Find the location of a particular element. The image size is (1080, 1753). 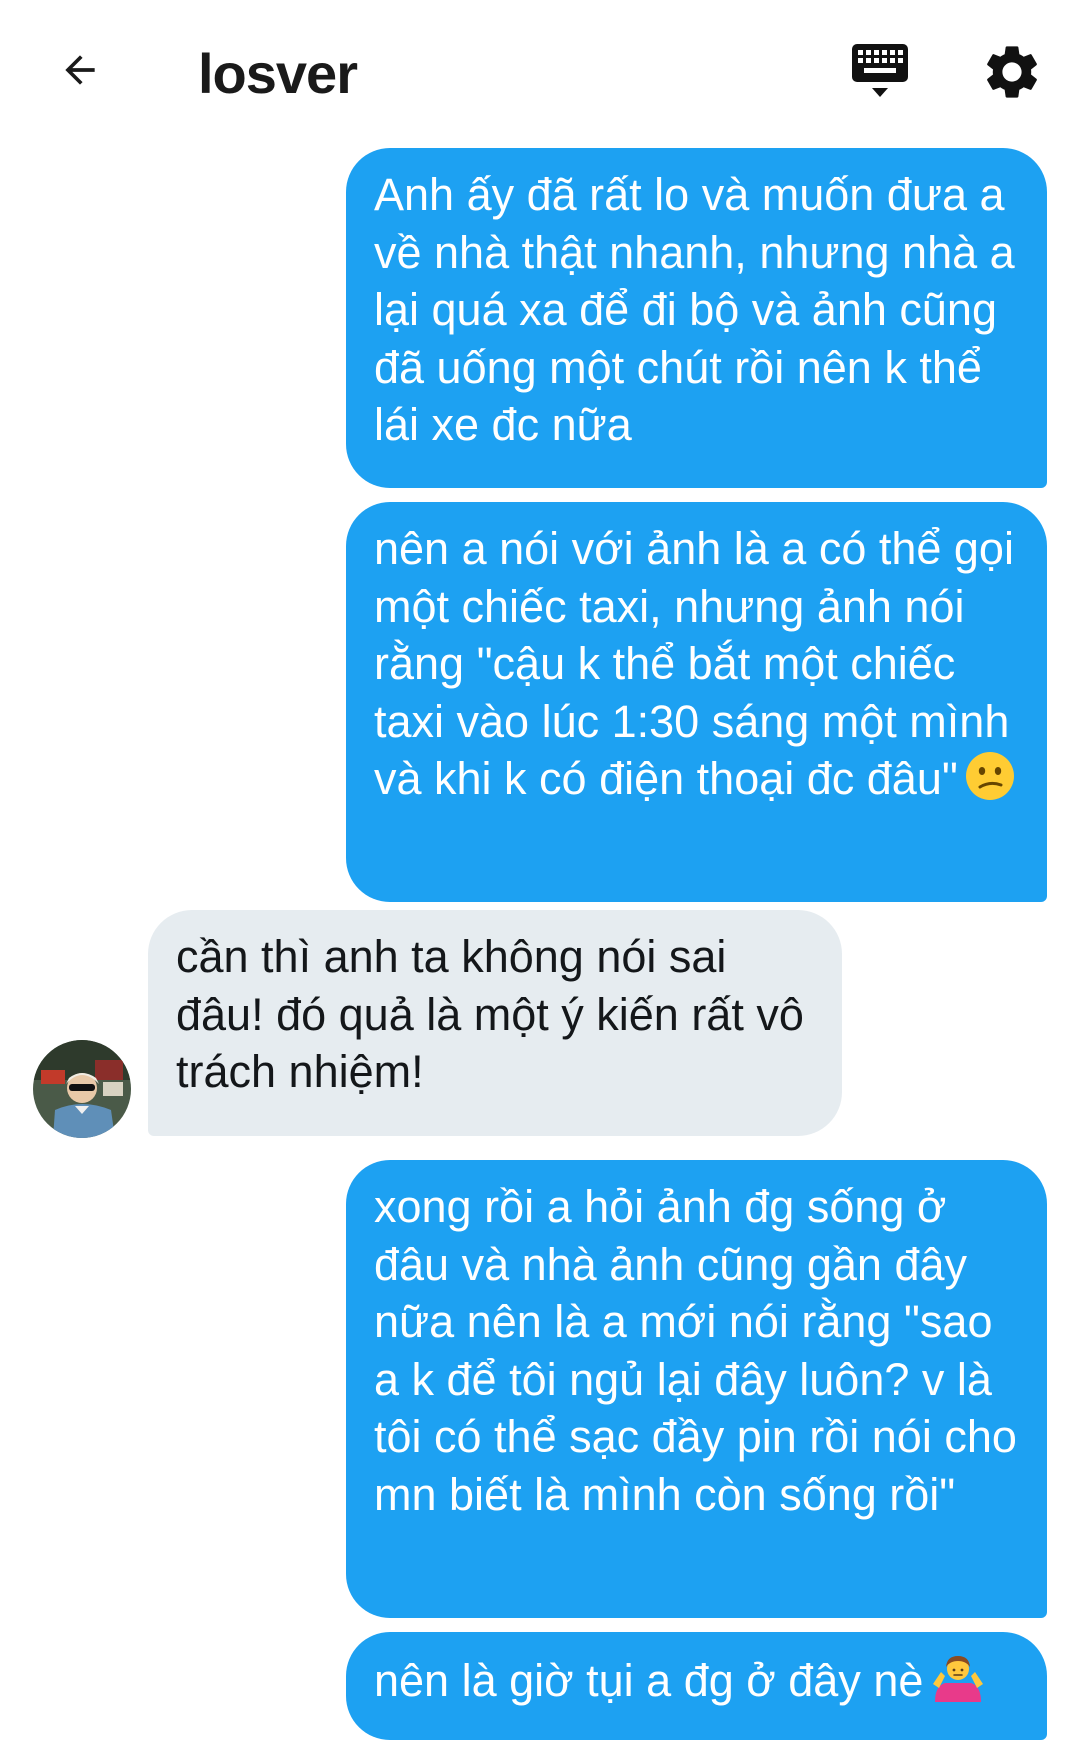

avatar is located at coordinates (82, 1089).